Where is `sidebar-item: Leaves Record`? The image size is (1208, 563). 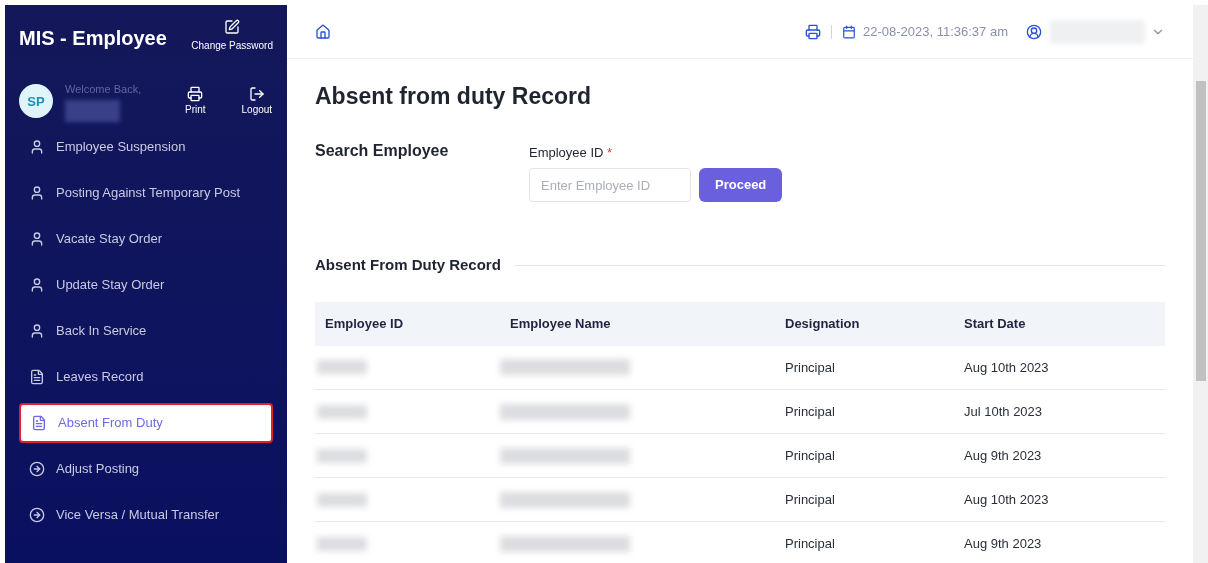
sidebar-item: Leaves Record is located at coordinates (146, 376).